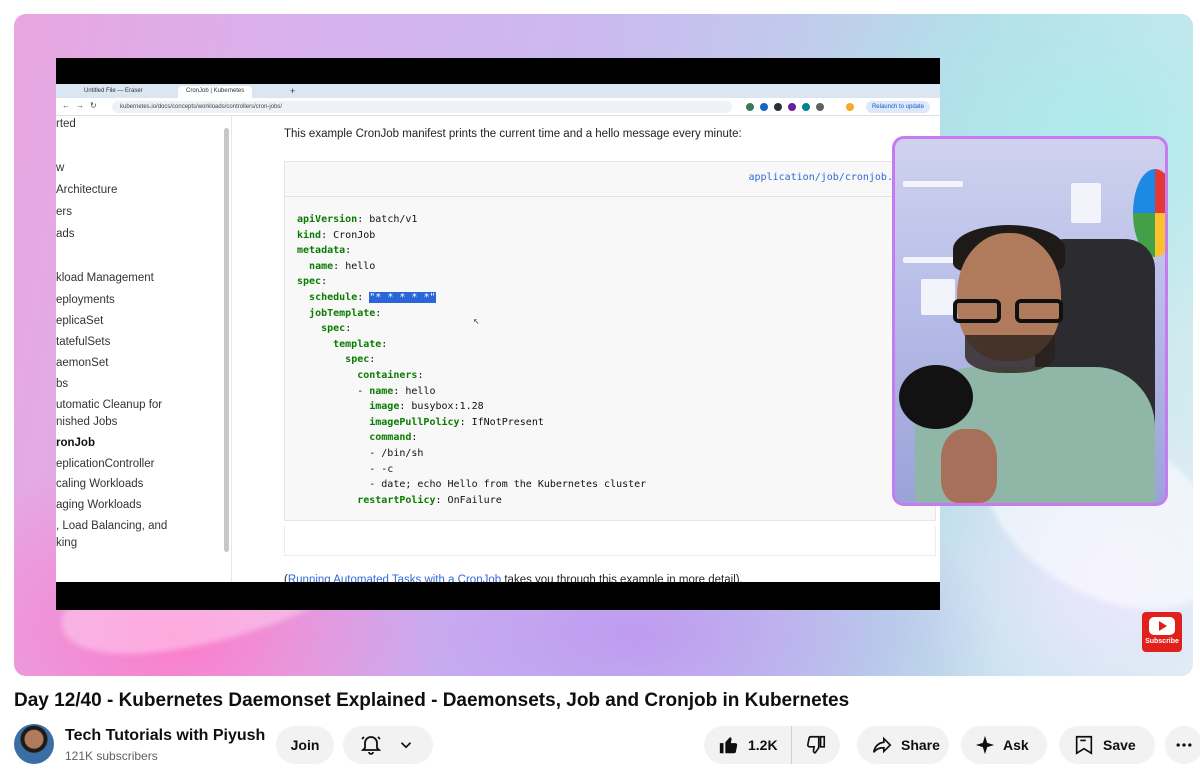 This screenshot has width=1200, height=774. I want to click on code-value: - /bin/sh, so click(396, 453).